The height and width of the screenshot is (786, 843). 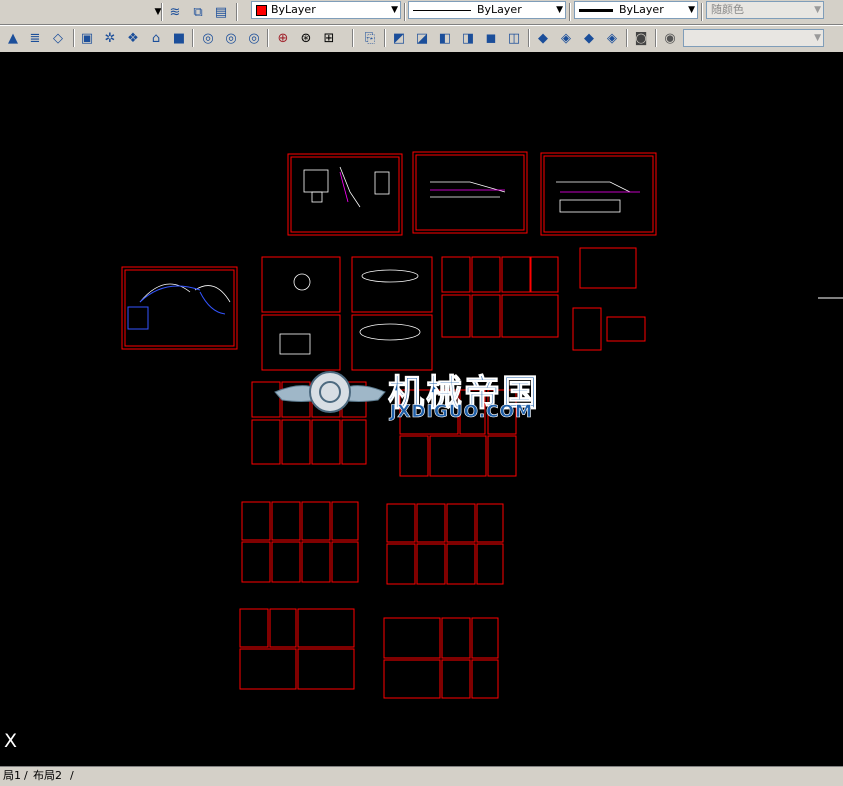 What do you see at coordinates (514, 38) in the screenshot?
I see `back-view-icon: ◫` at bounding box center [514, 38].